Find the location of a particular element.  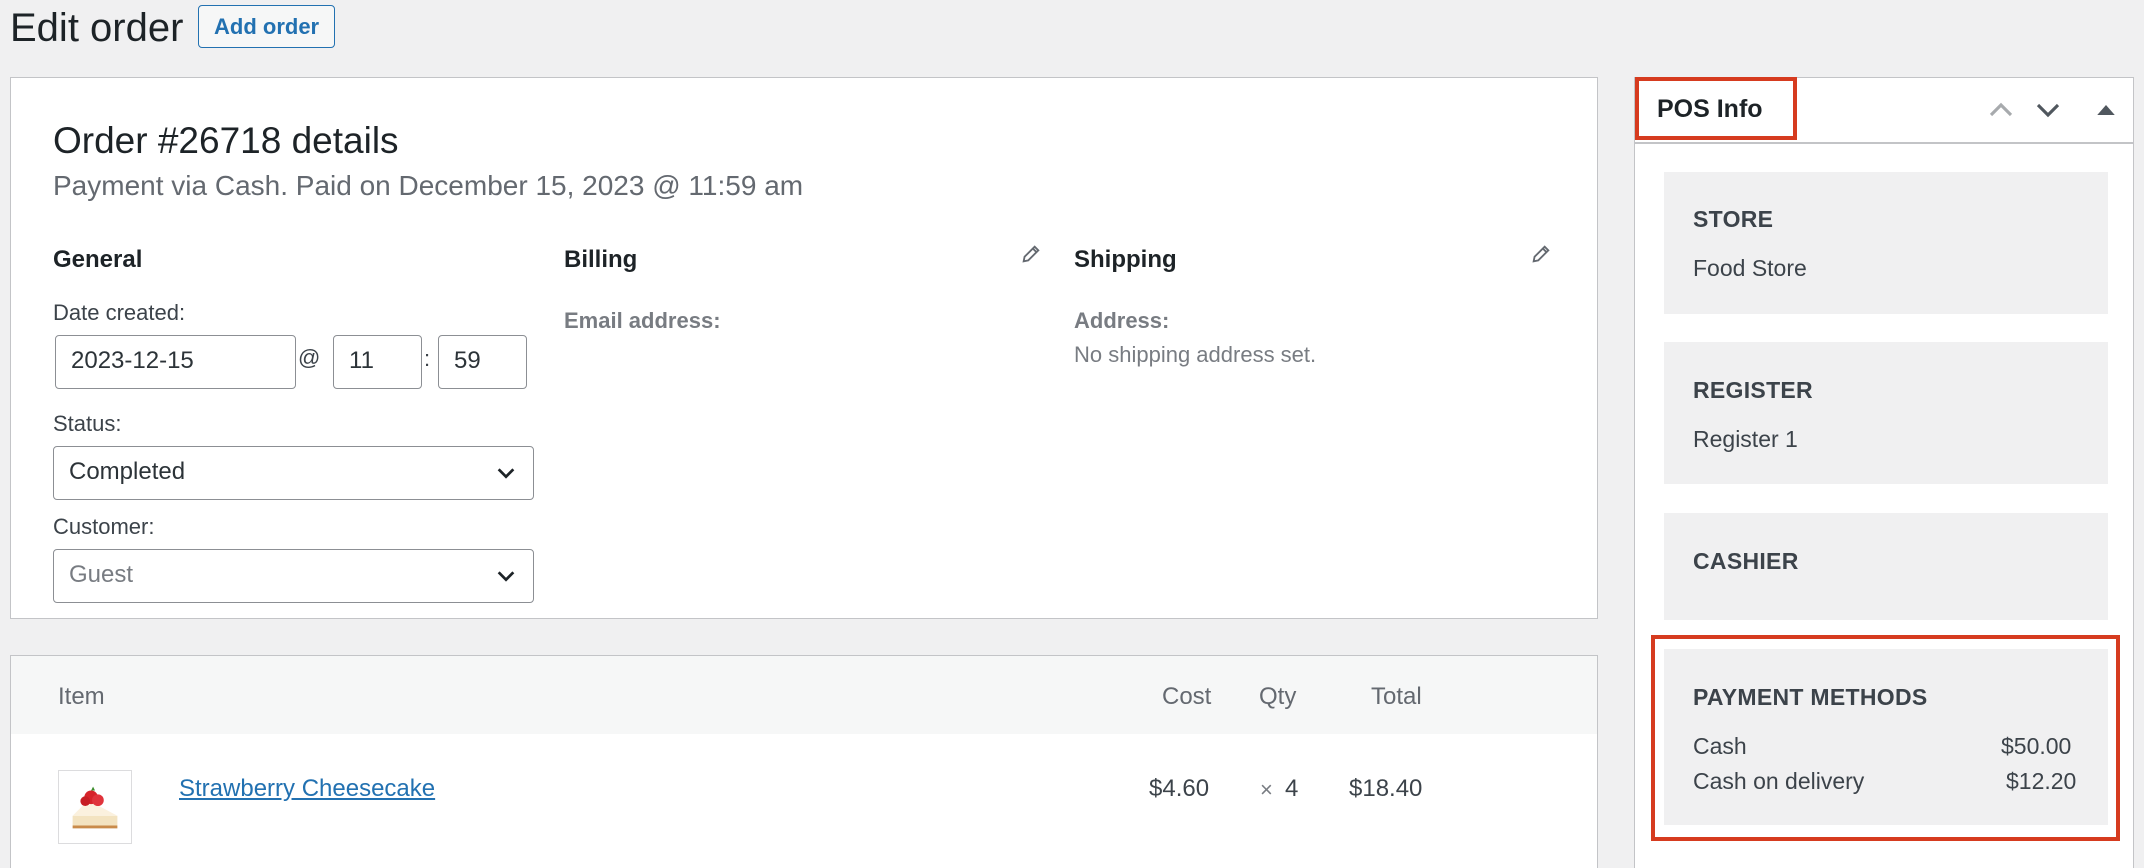

register-value: Register 1 is located at coordinates (1745, 439).